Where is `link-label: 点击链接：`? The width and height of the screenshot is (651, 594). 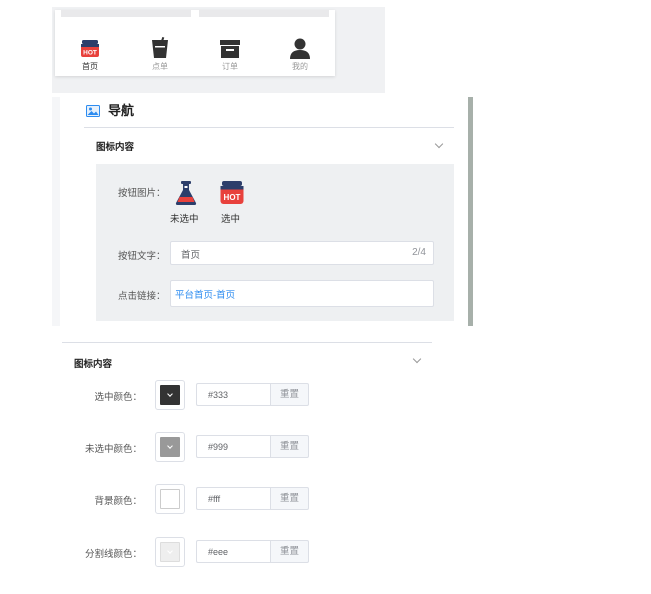 link-label: 点击链接： is located at coordinates (142, 296).